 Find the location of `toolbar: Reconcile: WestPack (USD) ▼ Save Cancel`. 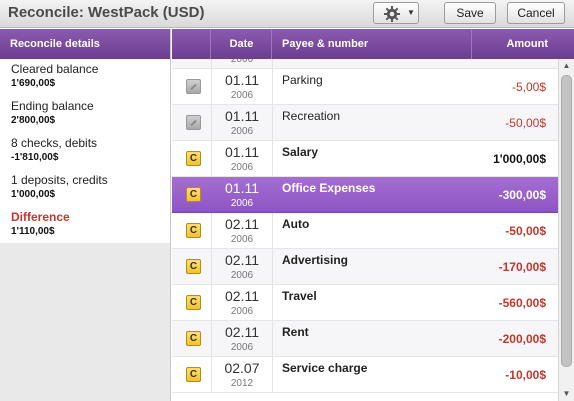

toolbar: Reconcile: WestPack (USD) ▼ Save Cancel is located at coordinates (287, 14).